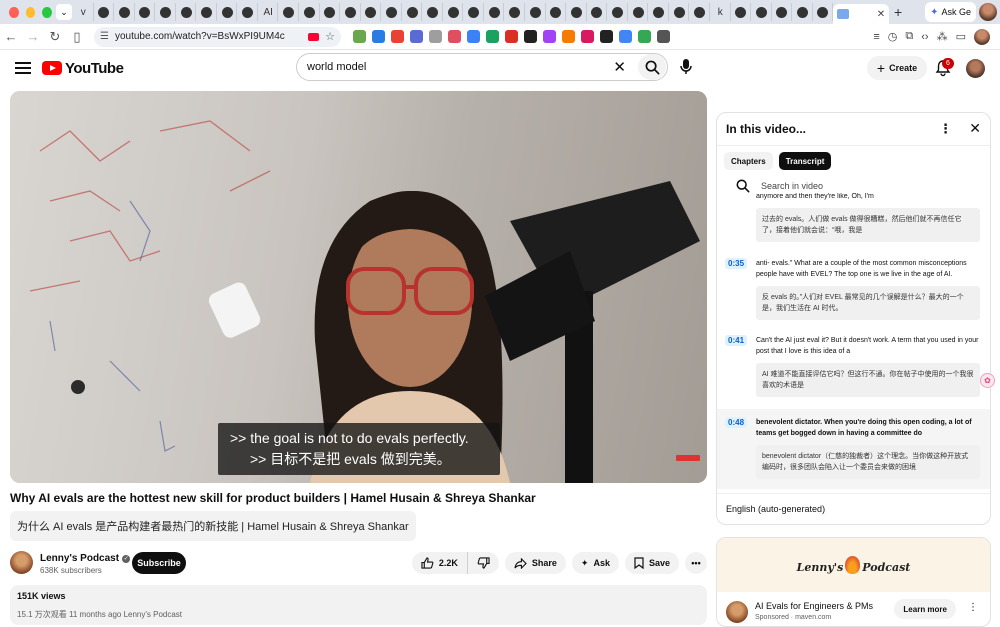 This screenshot has width=1000, height=627. Describe the element at coordinates (925, 609) in the screenshot. I see `learn-more-button: Learn more` at that location.